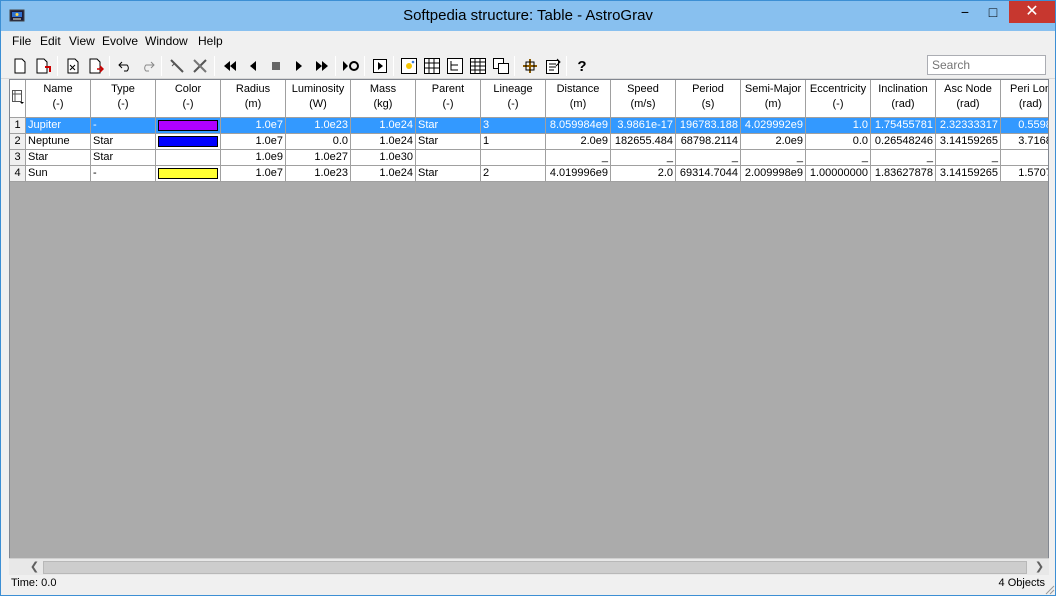 The width and height of the screenshot is (1056, 596). Describe the element at coordinates (903, 99) in the screenshot. I see `column-header-inclination: Inclination (rad)` at that location.